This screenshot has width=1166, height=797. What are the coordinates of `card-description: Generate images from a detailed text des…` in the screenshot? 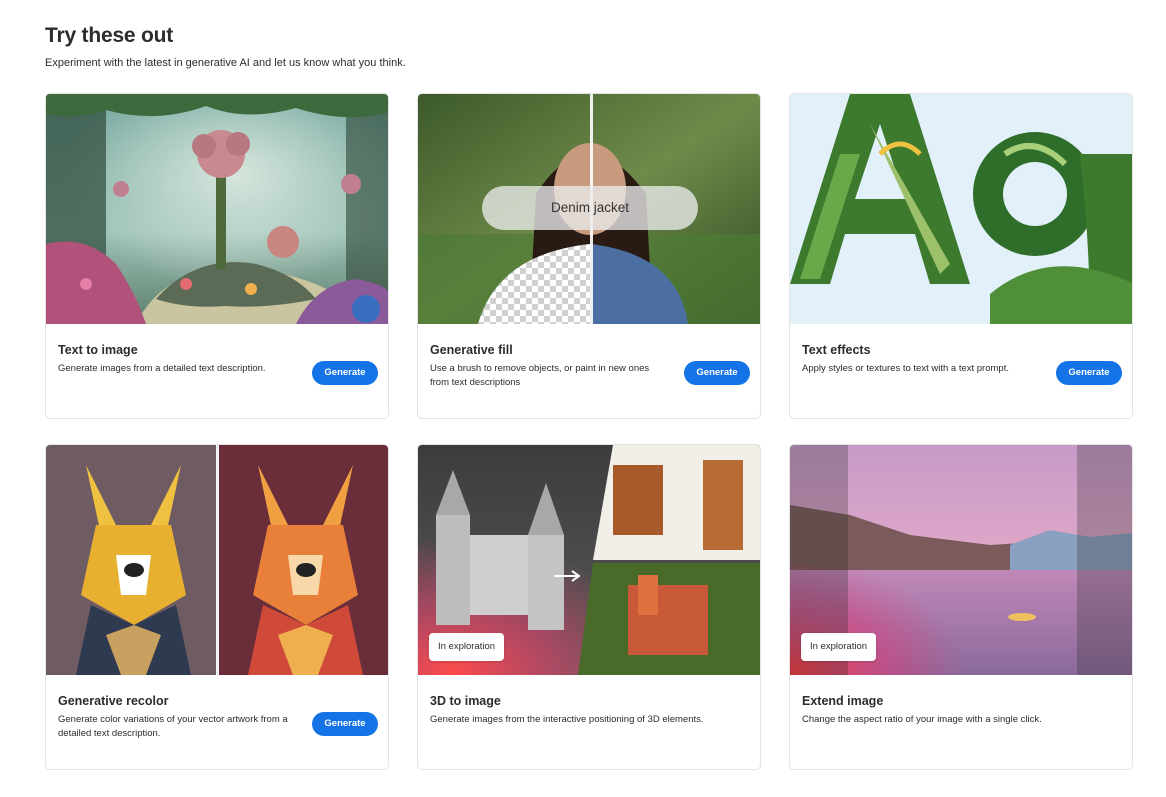 It's located at (162, 368).